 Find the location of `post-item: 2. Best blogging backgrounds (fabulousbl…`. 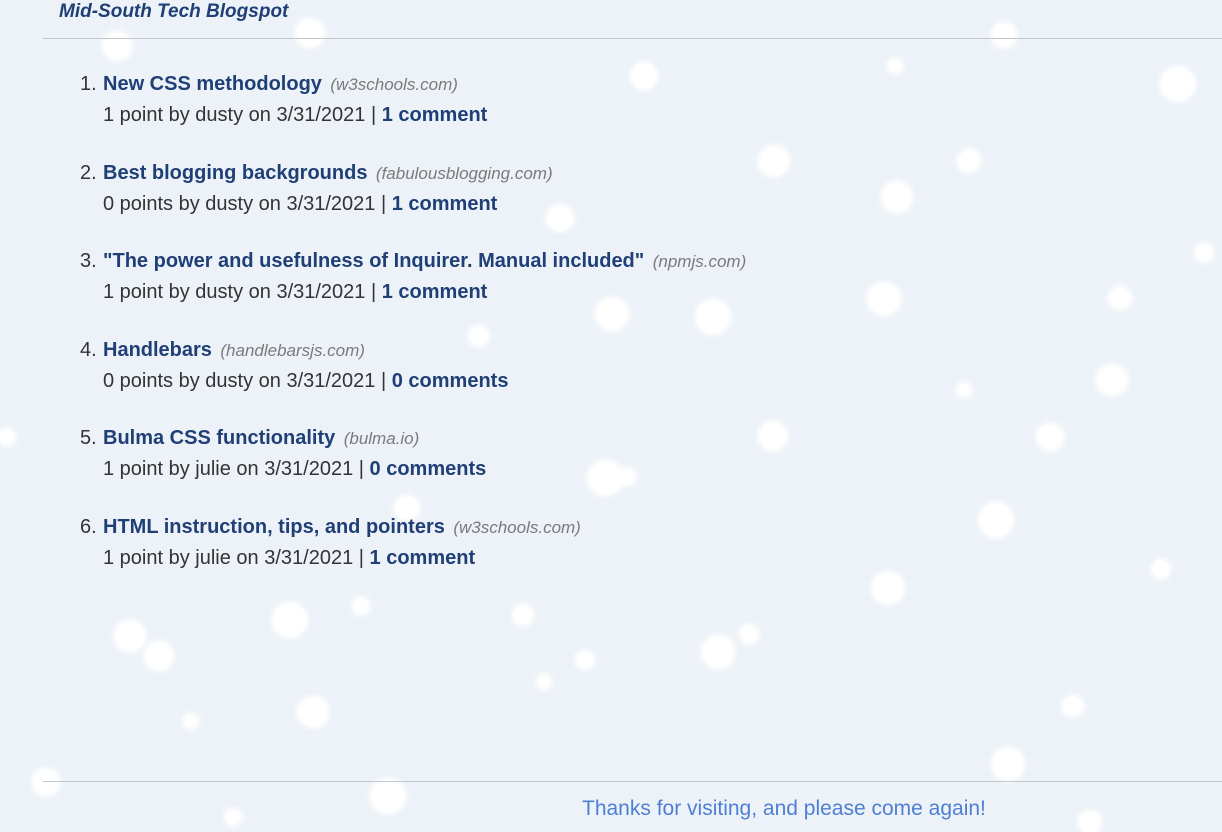

post-item: 2. Best blogging backgrounds (fabulousbl… is located at coordinates (611, 203).